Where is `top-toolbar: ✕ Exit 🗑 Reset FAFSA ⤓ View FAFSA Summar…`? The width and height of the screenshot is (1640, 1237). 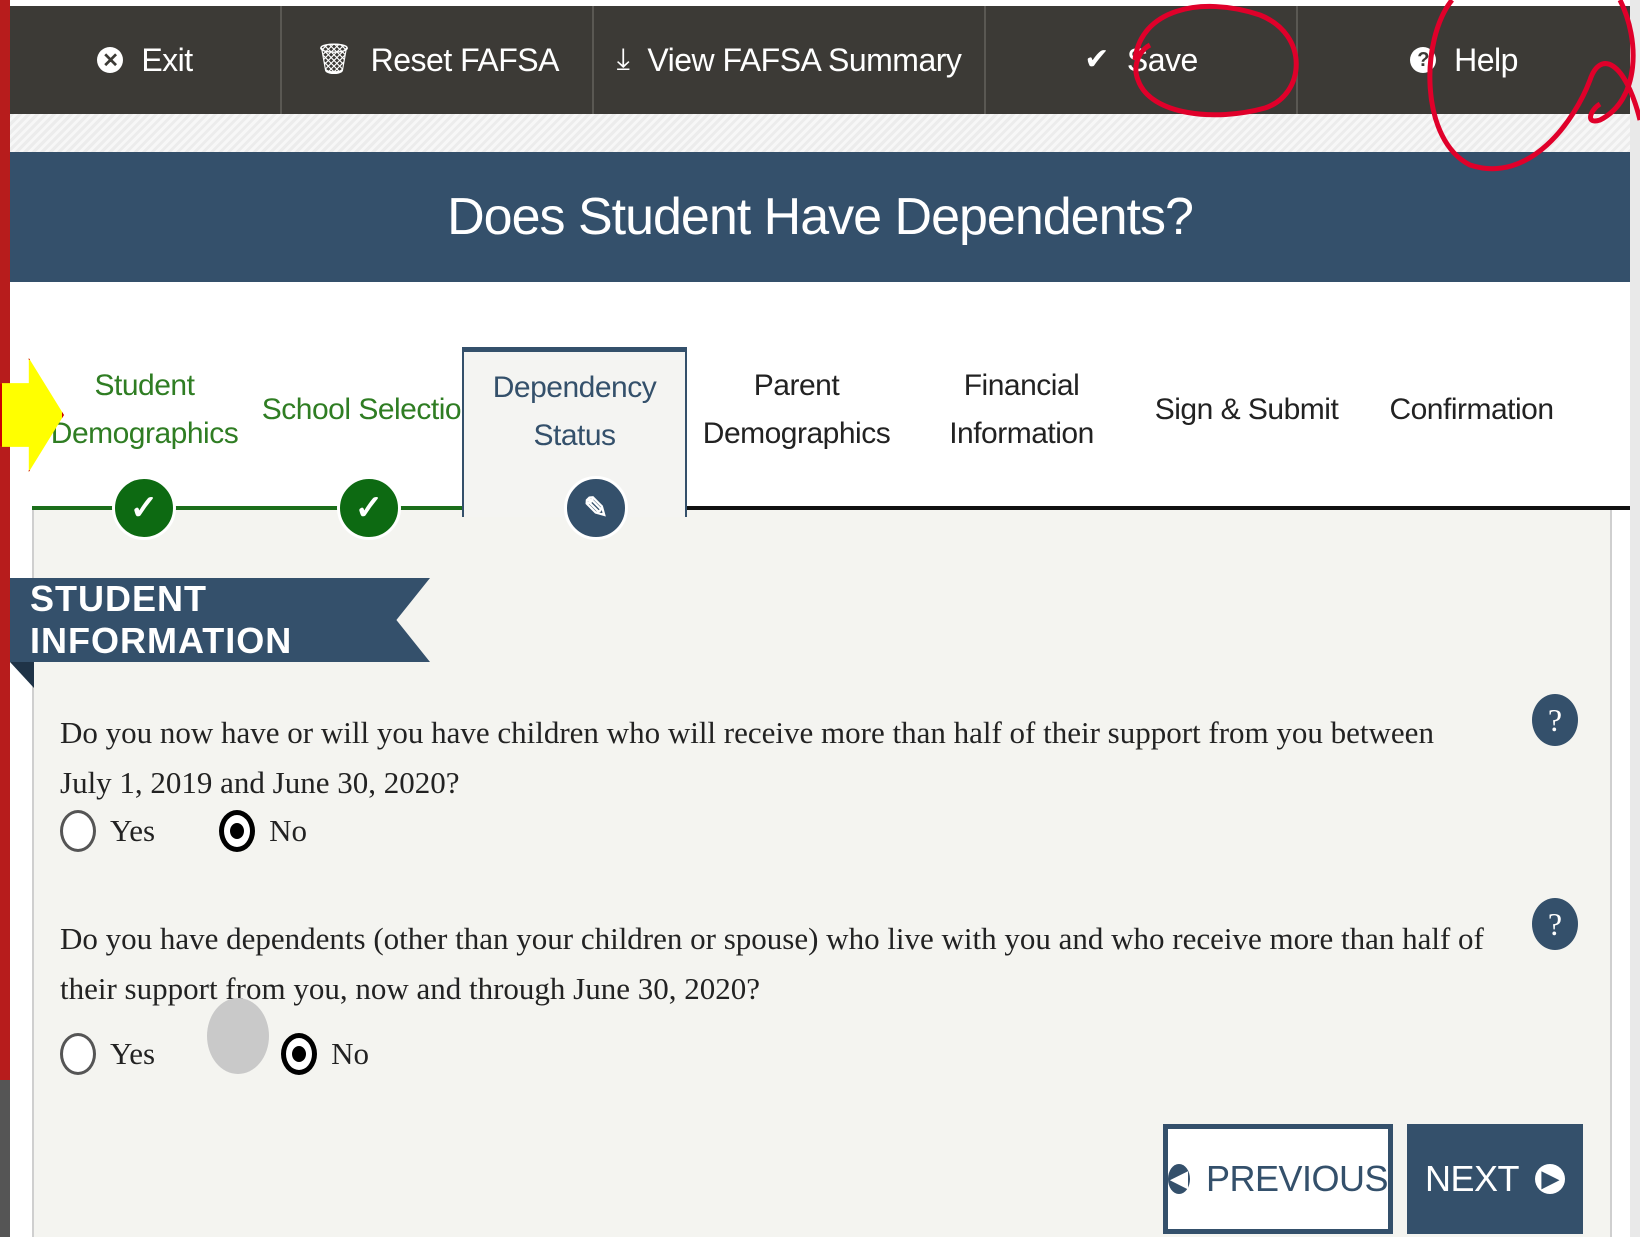 top-toolbar: ✕ Exit 🗑 Reset FAFSA ⤓ View FAFSA Summar… is located at coordinates (820, 60).